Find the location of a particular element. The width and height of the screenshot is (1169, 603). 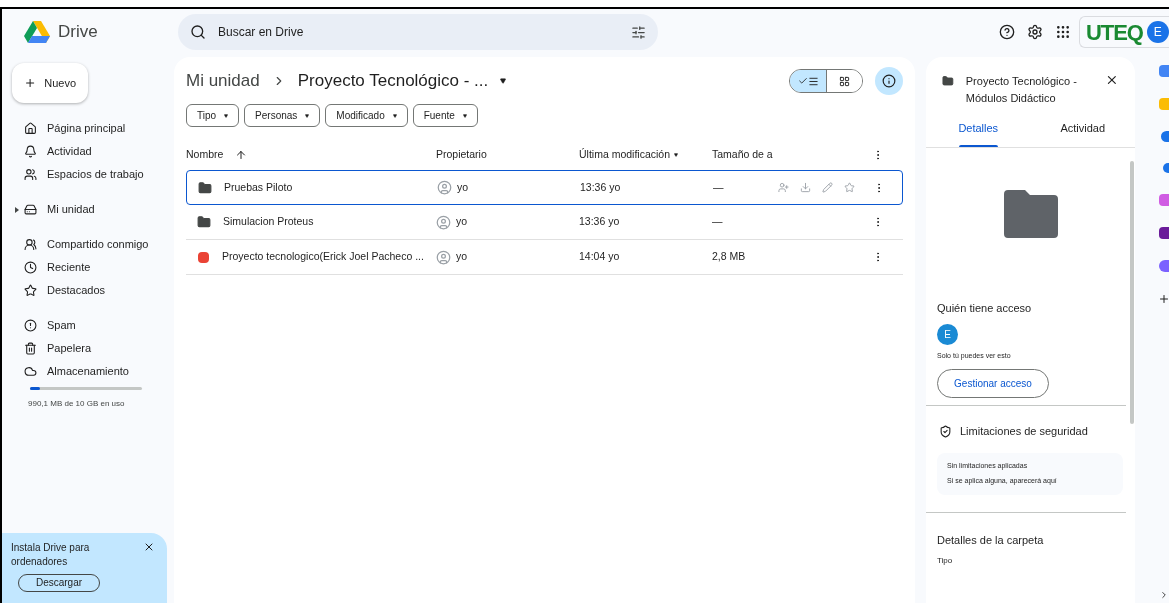

owner-cell-text: yo is located at coordinates (463, 187).